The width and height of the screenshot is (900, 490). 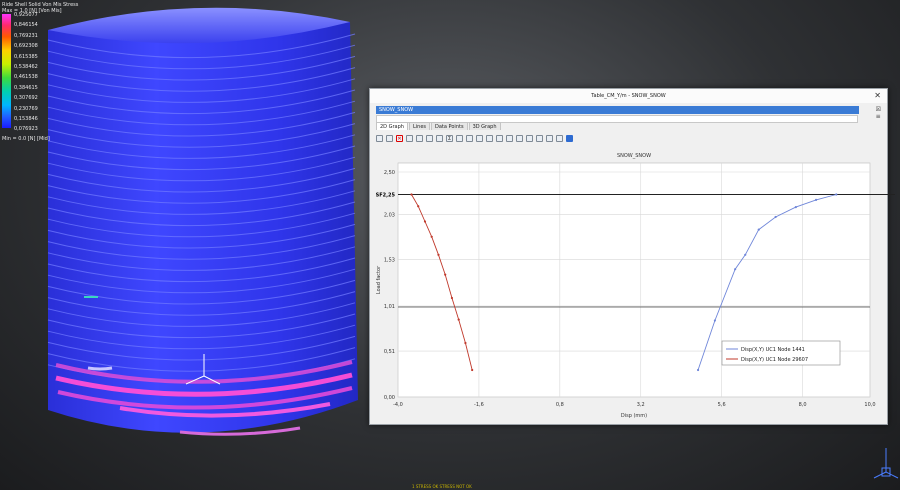 I want to click on result-selector: SNOW_SNOW, so click(x=617, y=110).